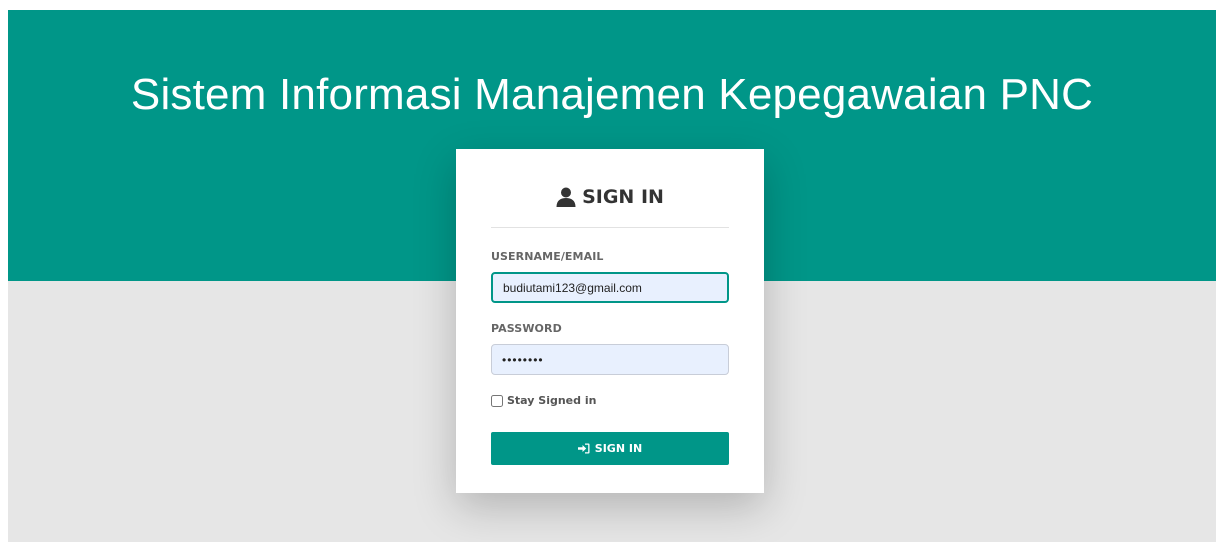  I want to click on login-heading: SIGN IN, so click(610, 197).